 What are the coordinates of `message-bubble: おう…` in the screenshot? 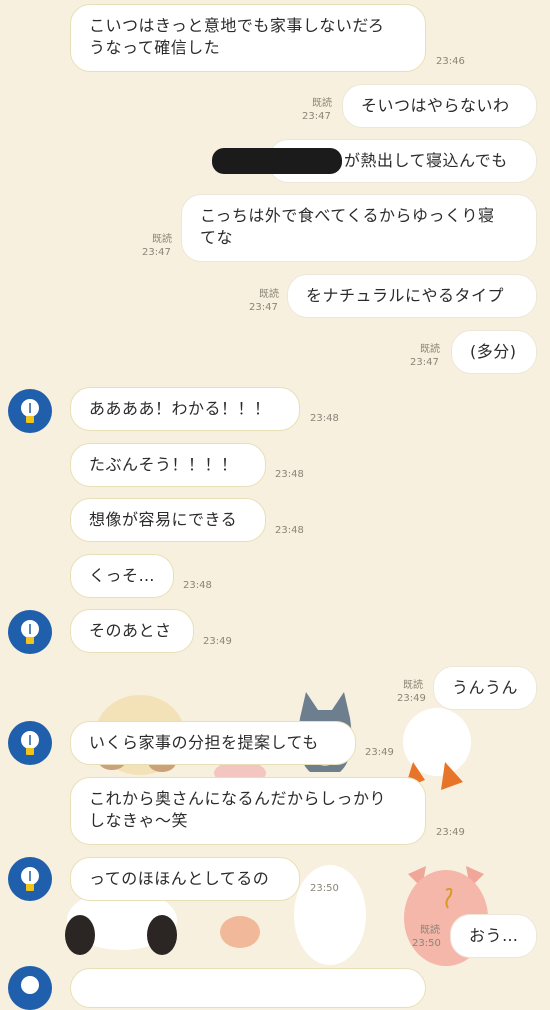 It's located at (493, 936).